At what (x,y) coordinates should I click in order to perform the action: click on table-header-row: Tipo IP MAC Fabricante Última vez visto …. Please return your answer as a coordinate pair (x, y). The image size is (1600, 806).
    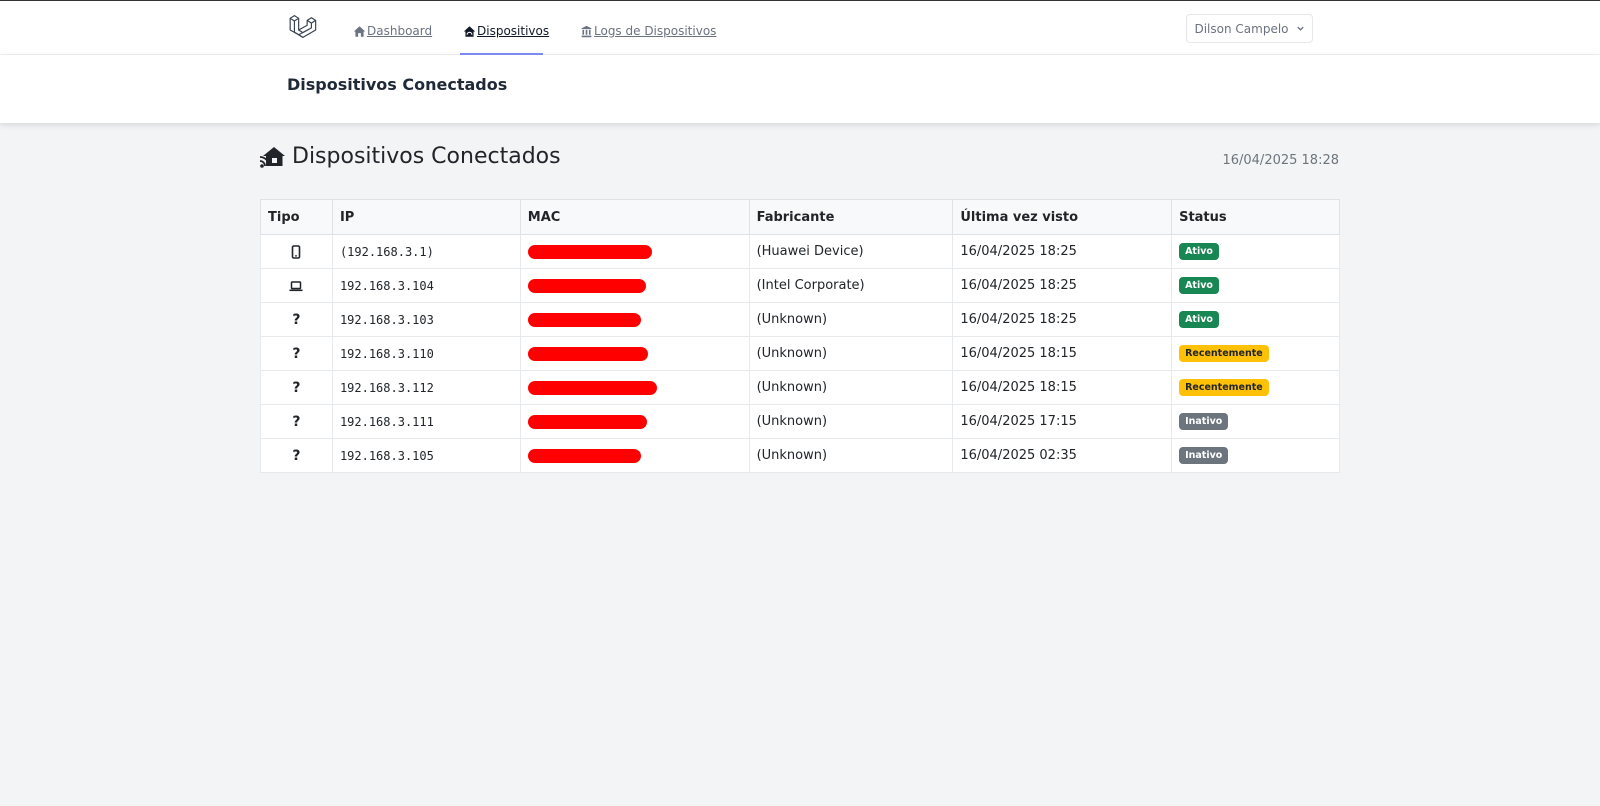
    Looking at the image, I should click on (800, 217).